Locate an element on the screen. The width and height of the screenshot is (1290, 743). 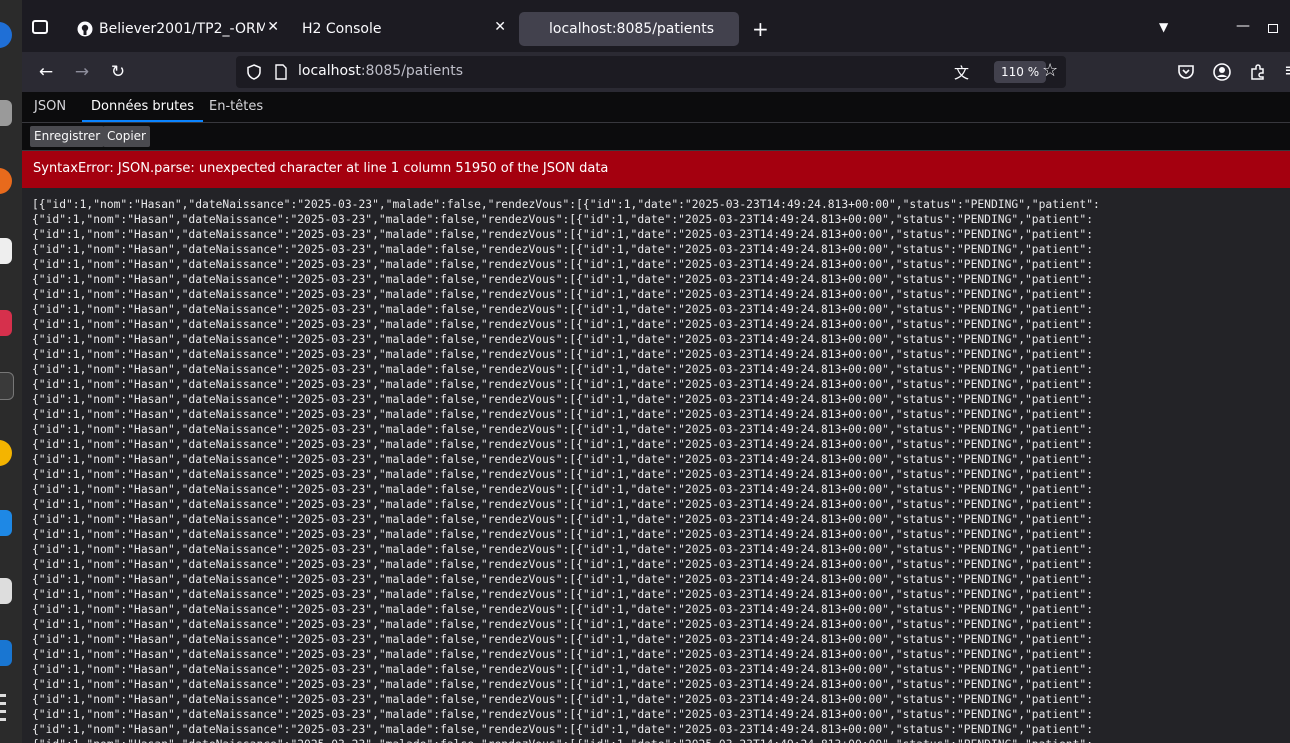
url-bar: localhost:8085/patients 文 110 % ☆ is located at coordinates (651, 72).